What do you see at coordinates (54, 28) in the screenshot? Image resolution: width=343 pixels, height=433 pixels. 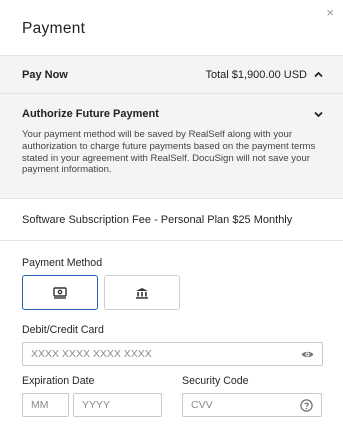 I see `page-title: Payment` at bounding box center [54, 28].